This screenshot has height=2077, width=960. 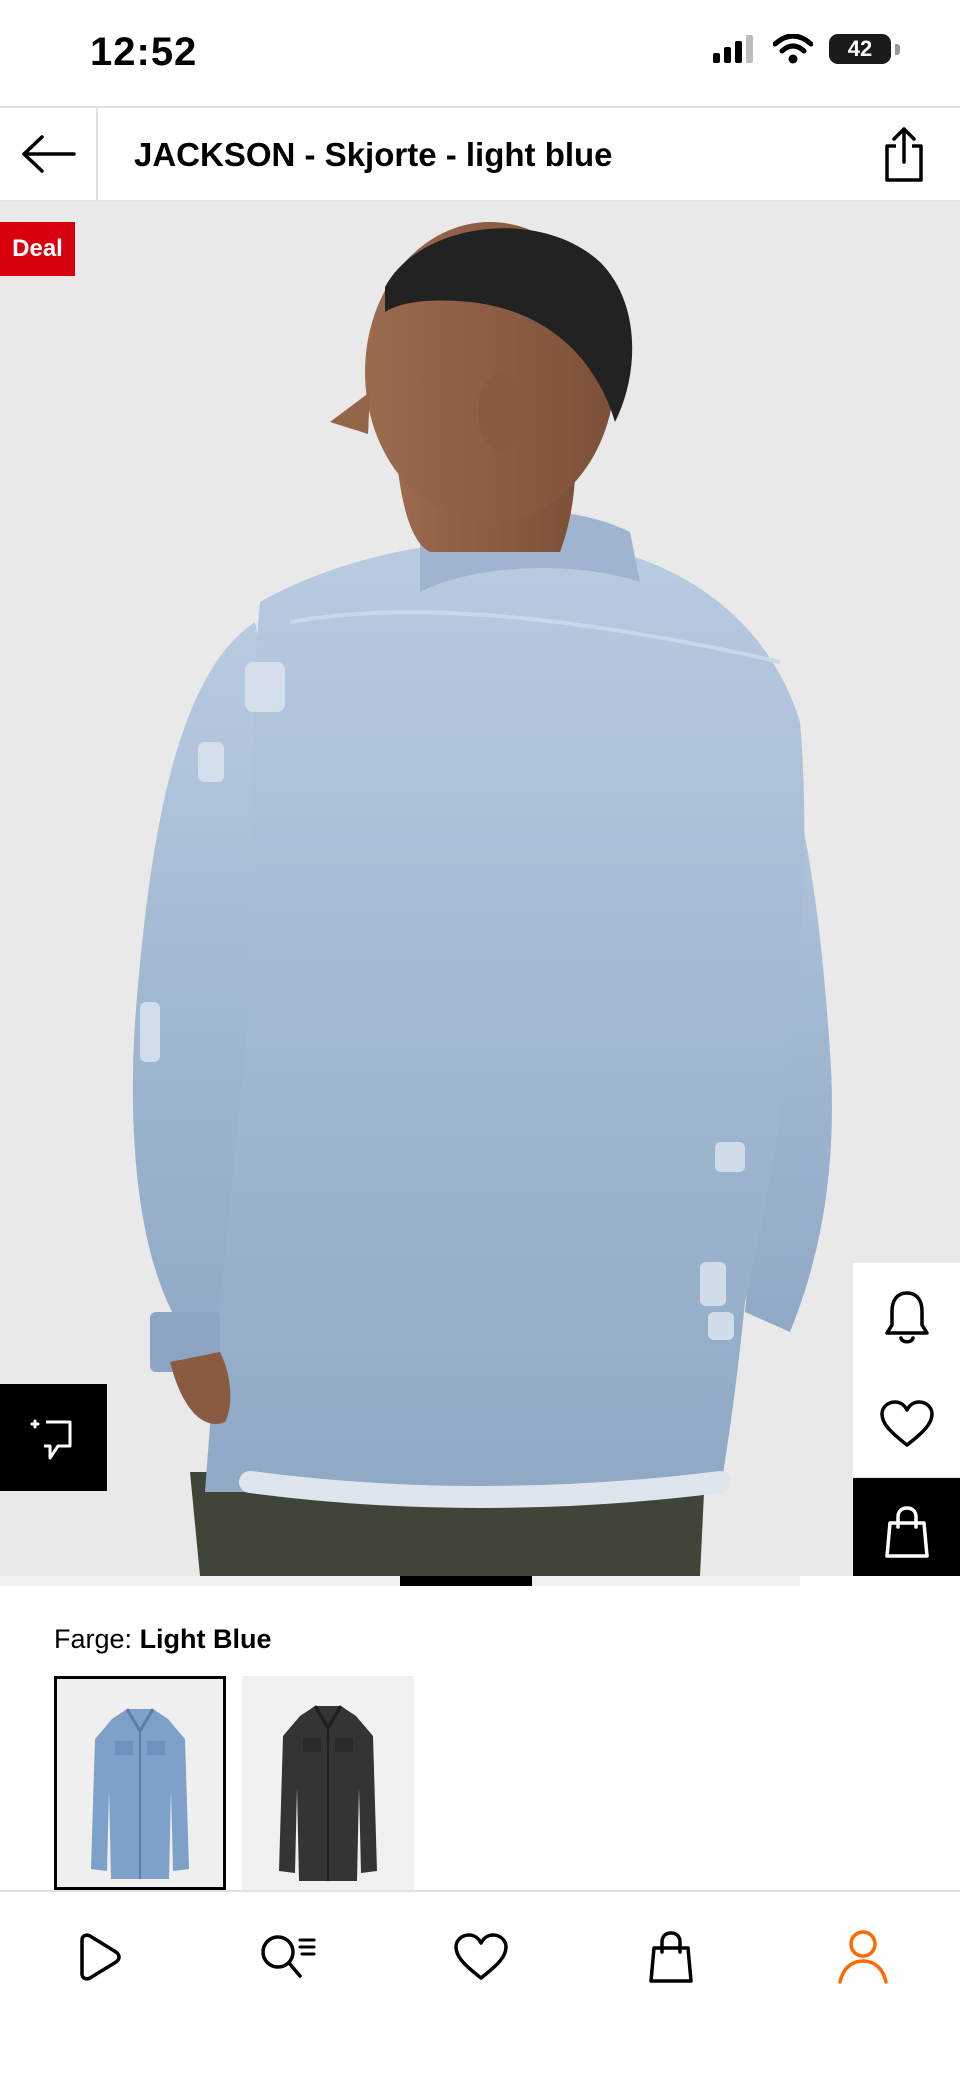 I want to click on cellular-signal-icon, so click(x=733, y=49).